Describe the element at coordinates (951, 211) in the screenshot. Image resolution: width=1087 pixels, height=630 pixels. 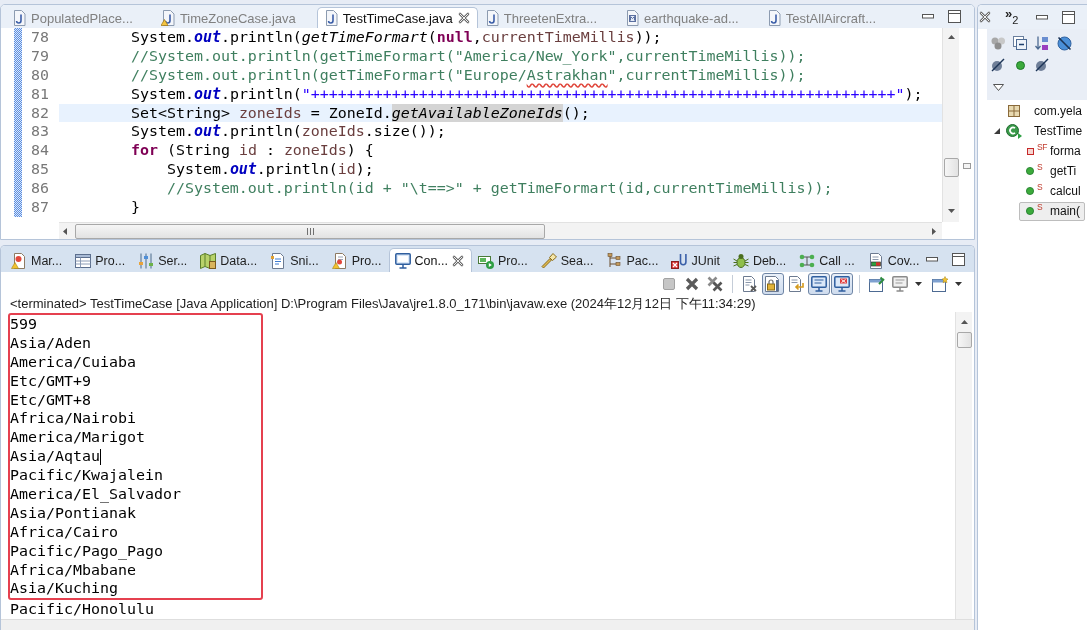
I see `scroll-down-icon` at that location.